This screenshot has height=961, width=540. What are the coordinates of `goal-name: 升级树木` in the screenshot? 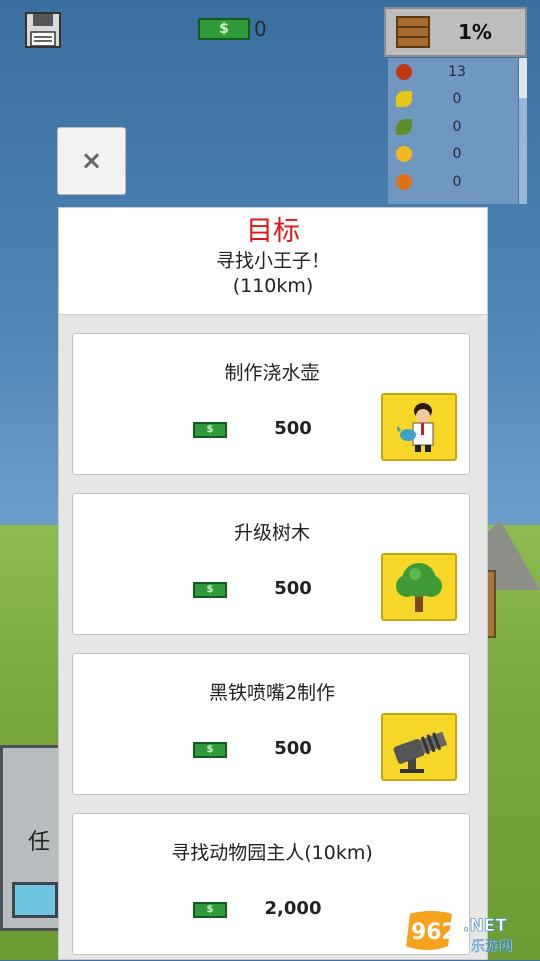 It's located at (271, 533).